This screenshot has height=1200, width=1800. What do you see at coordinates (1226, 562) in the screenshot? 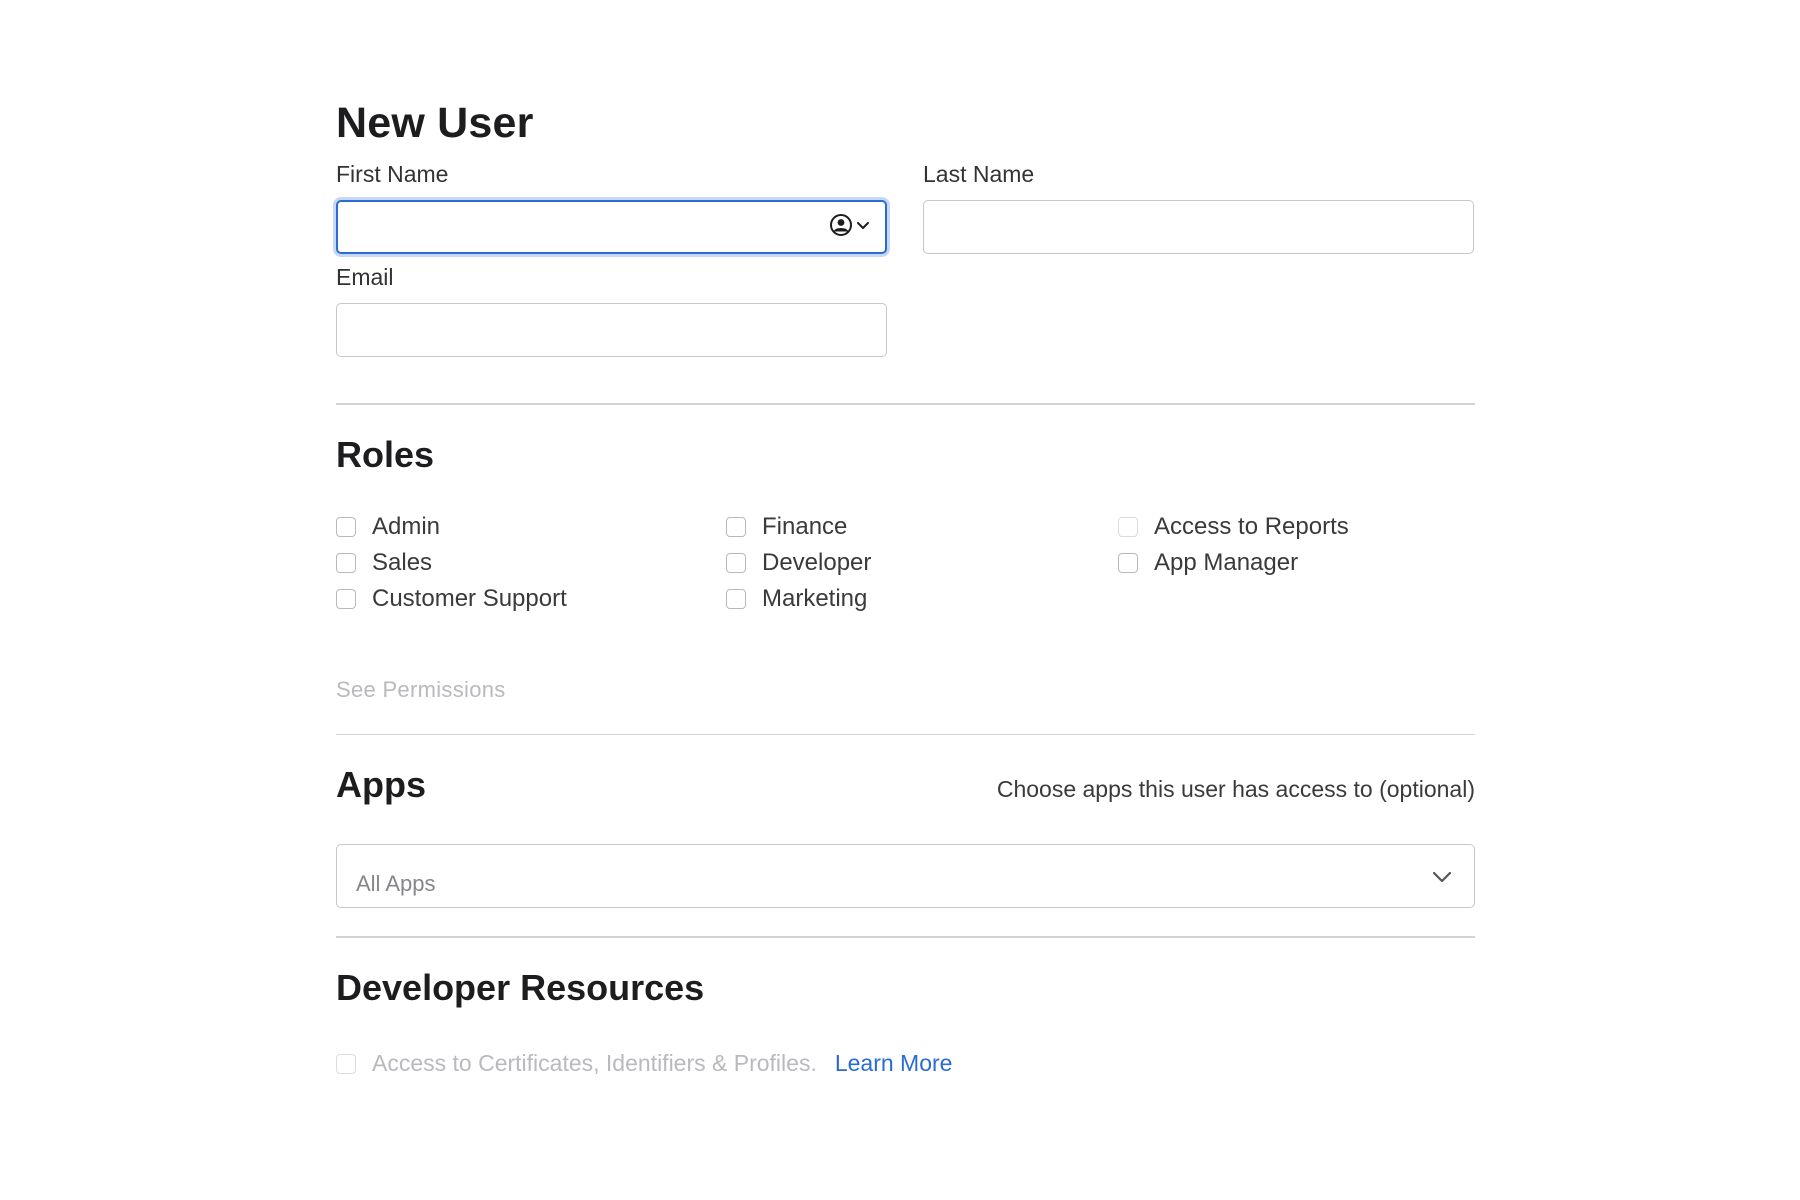
I see `role-label: App Manager` at bounding box center [1226, 562].